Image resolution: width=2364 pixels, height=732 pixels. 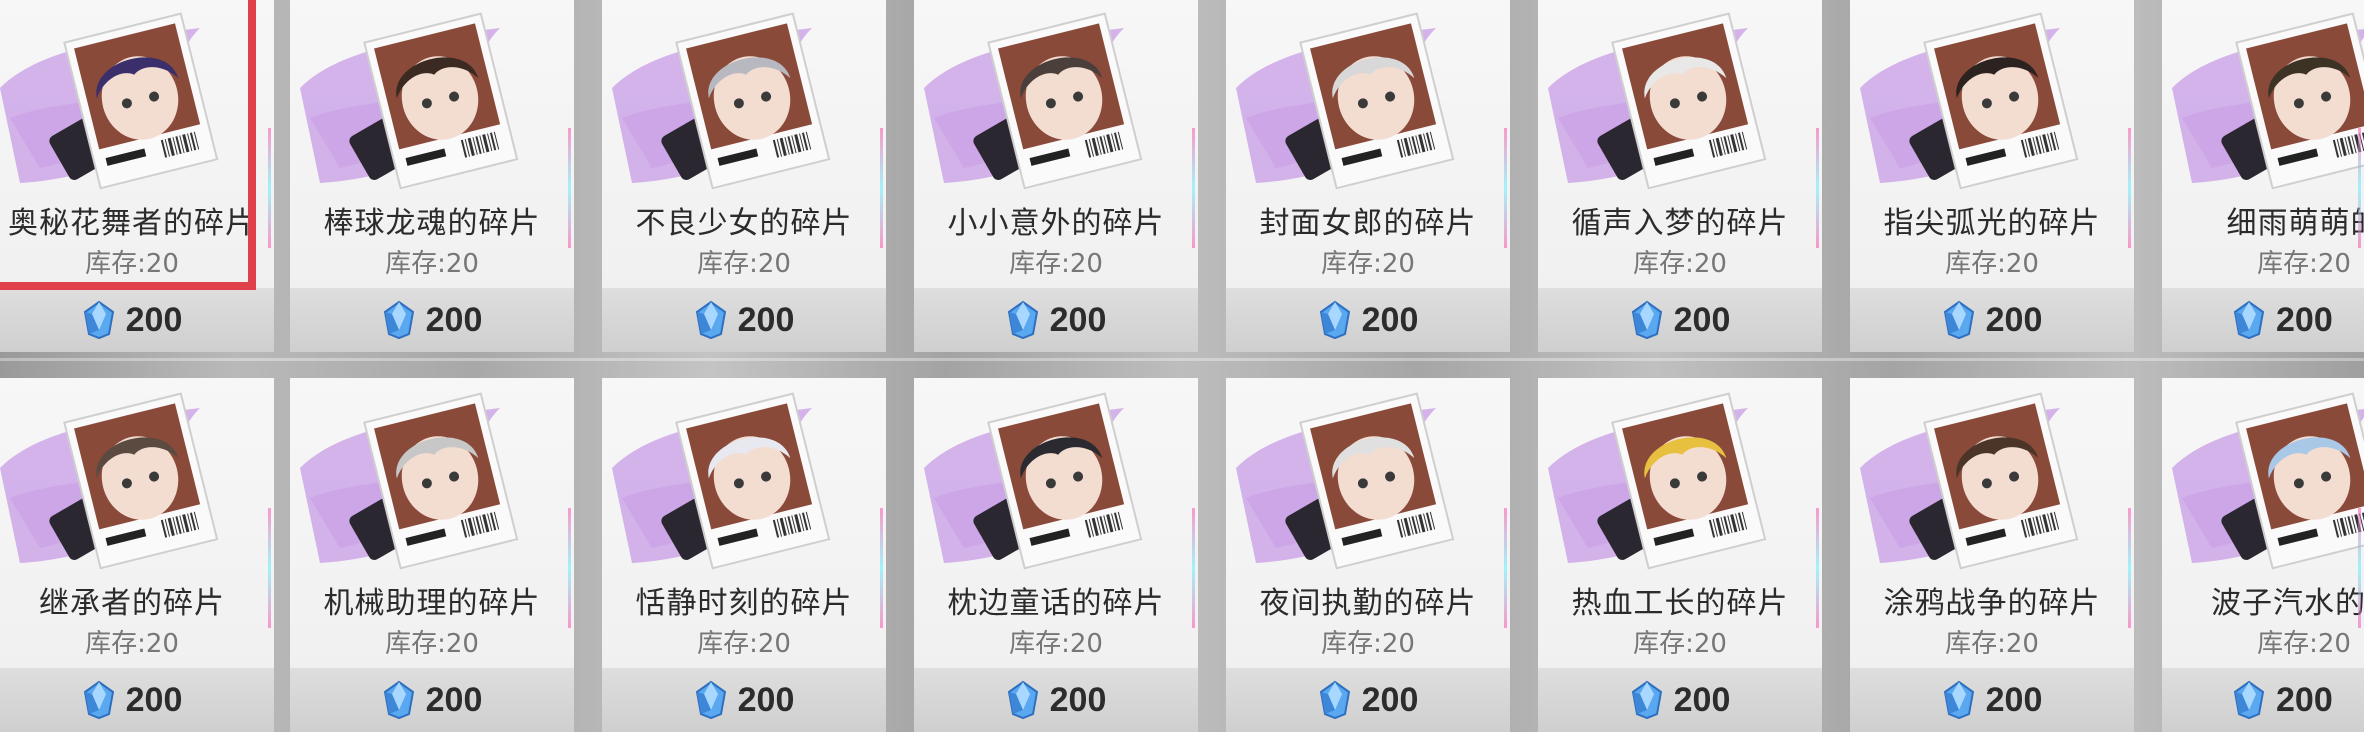 I want to click on shop-item-card: 循声入梦的碎片 库存:20 200, so click(x=1680, y=176).